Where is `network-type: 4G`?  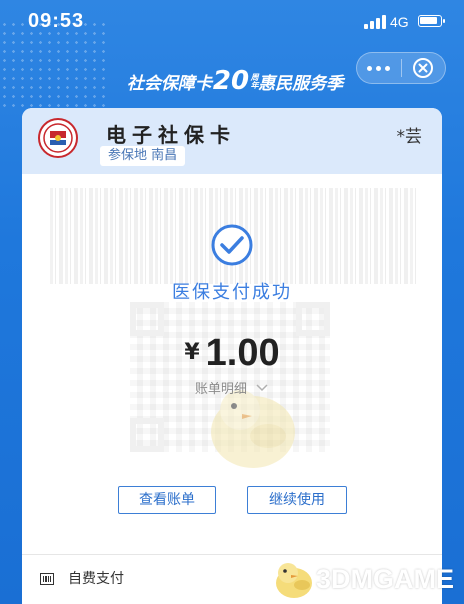
network-type: 4G is located at coordinates (399, 22).